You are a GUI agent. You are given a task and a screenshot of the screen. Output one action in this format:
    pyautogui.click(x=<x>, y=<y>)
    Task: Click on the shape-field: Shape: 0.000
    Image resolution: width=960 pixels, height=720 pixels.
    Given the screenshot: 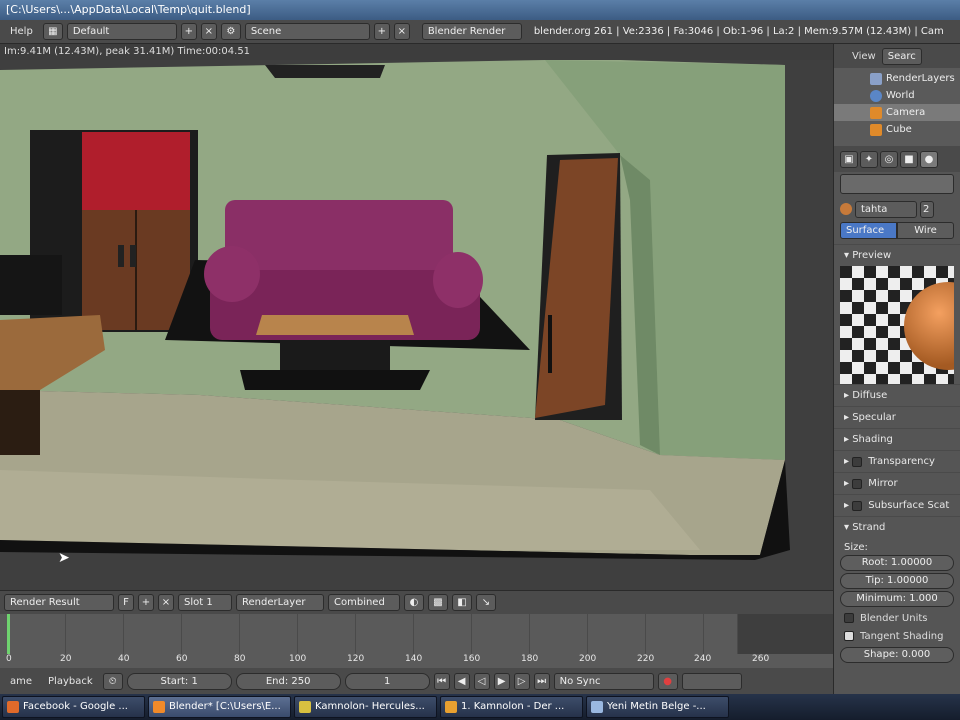 What is the action you would take?
    pyautogui.click(x=897, y=655)
    